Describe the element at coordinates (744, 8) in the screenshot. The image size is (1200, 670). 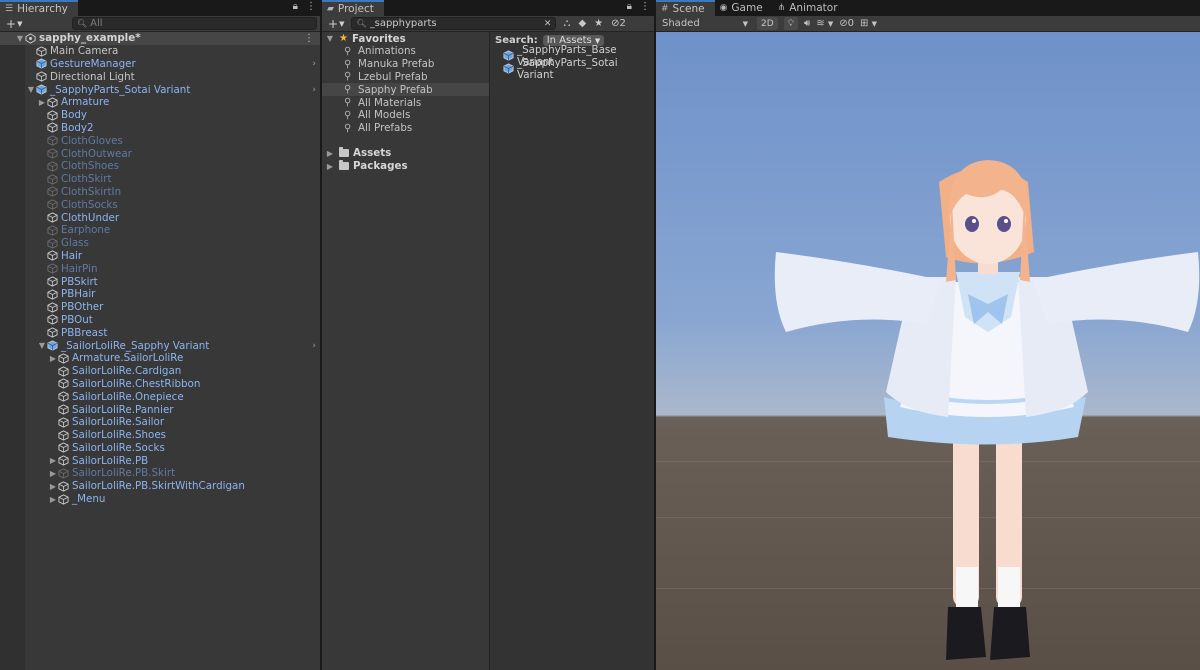
I see `tab-game: ◉ Game` at that location.